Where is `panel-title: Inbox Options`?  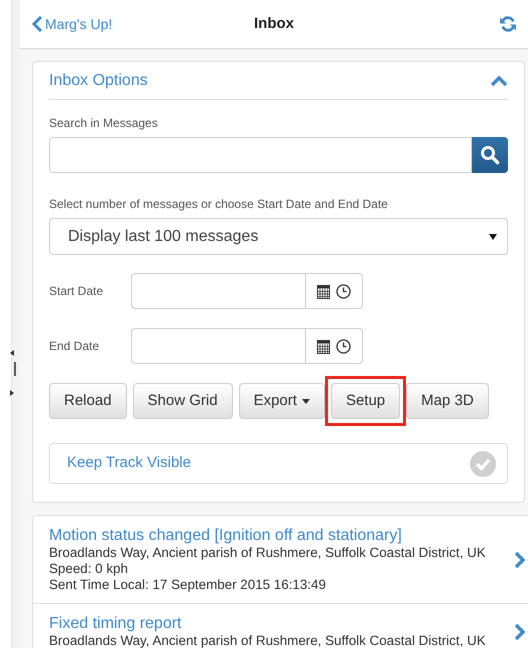 panel-title: Inbox Options is located at coordinates (98, 80).